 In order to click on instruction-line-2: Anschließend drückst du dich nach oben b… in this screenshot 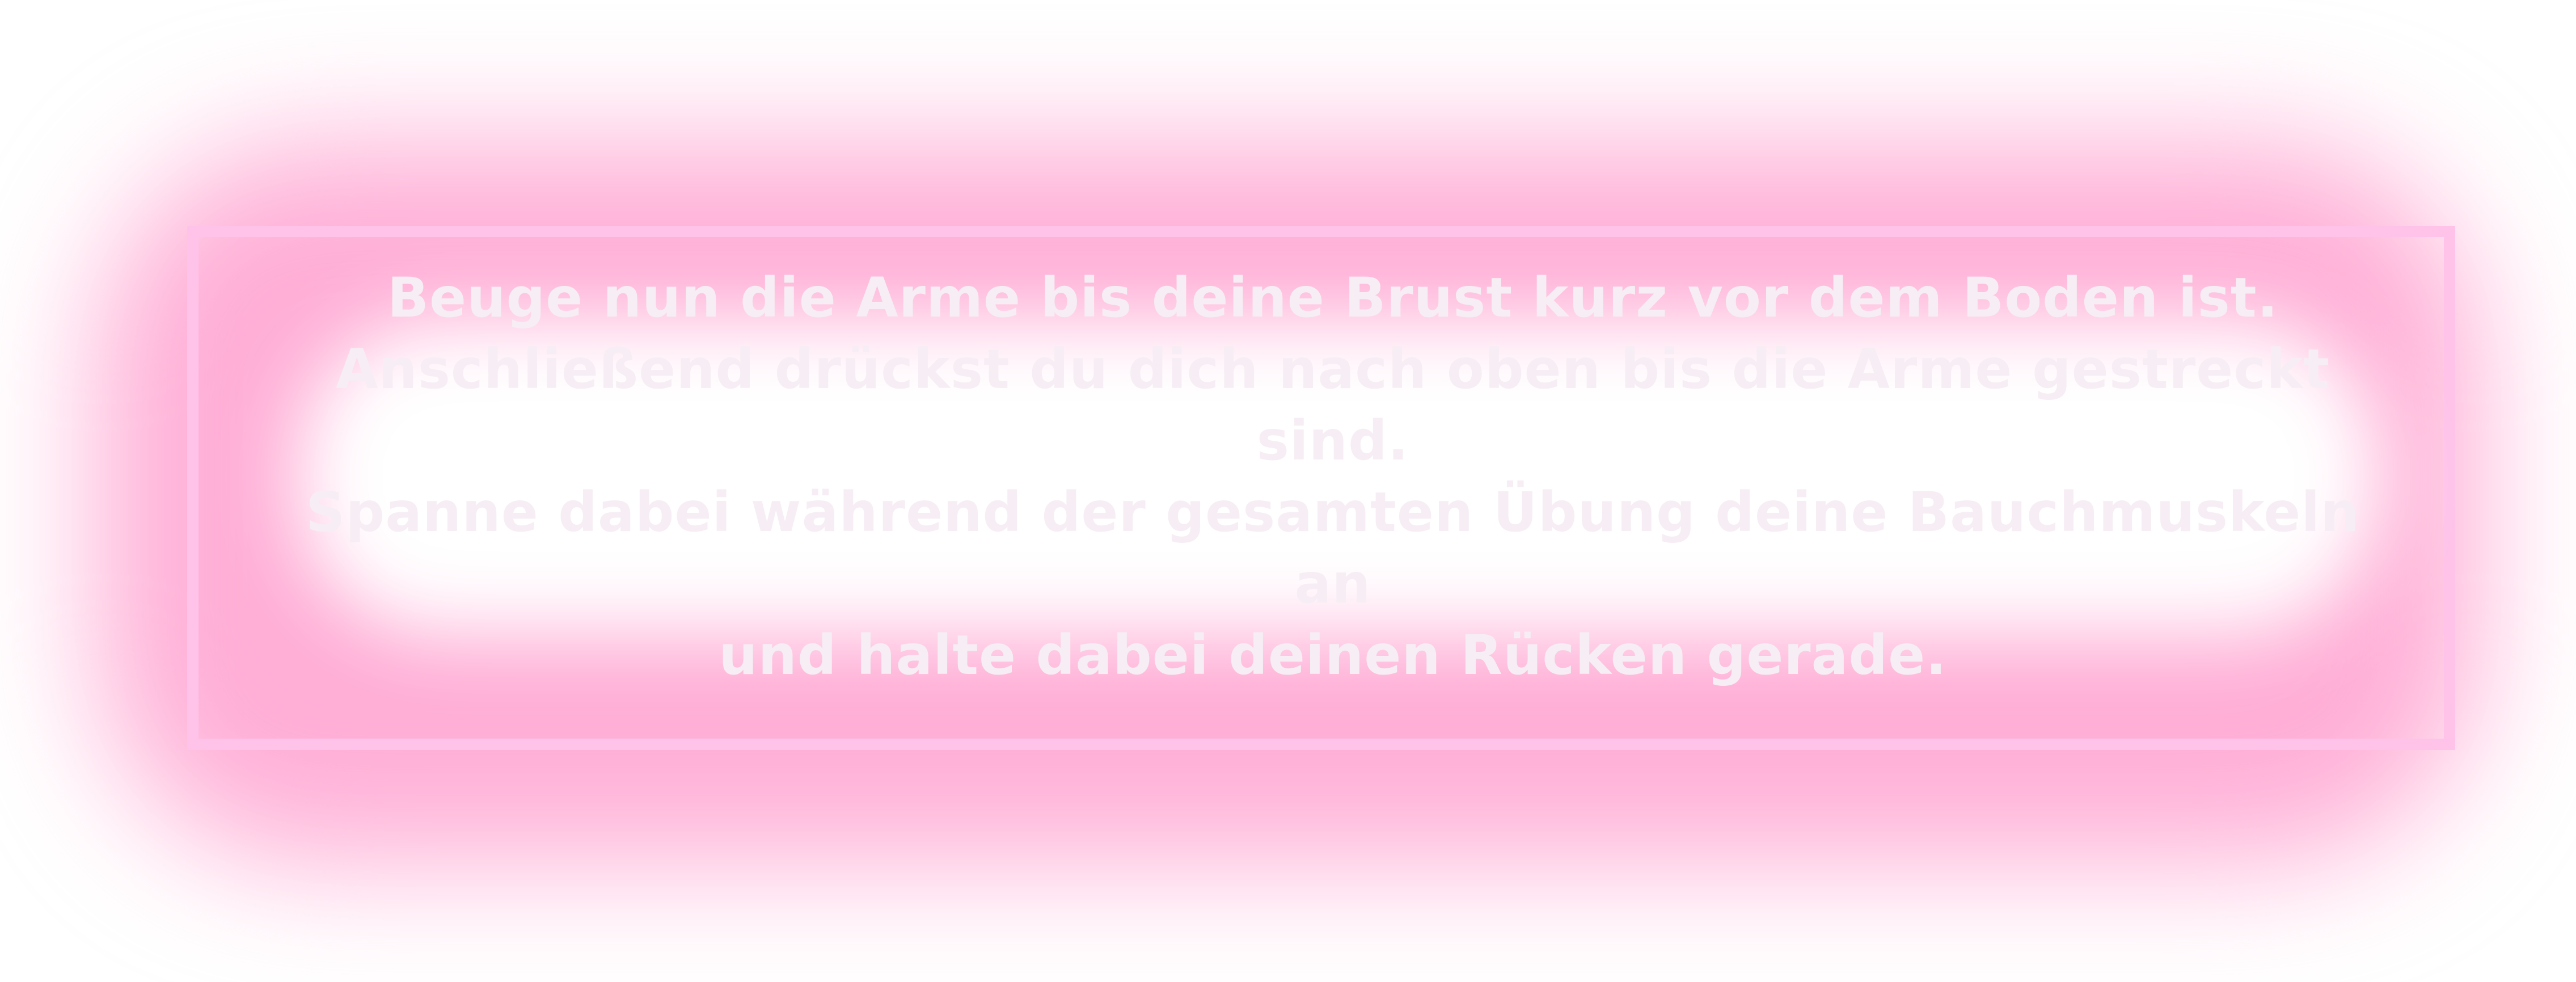, I will do `click(1333, 405)`.